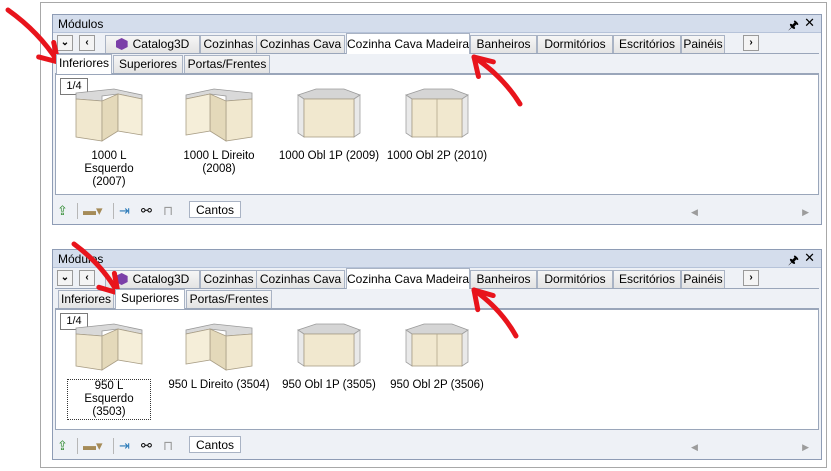 Image resolution: width=831 pixels, height=471 pixels. I want to click on module-item: 950 L Esquerdo (3503), so click(109, 371).